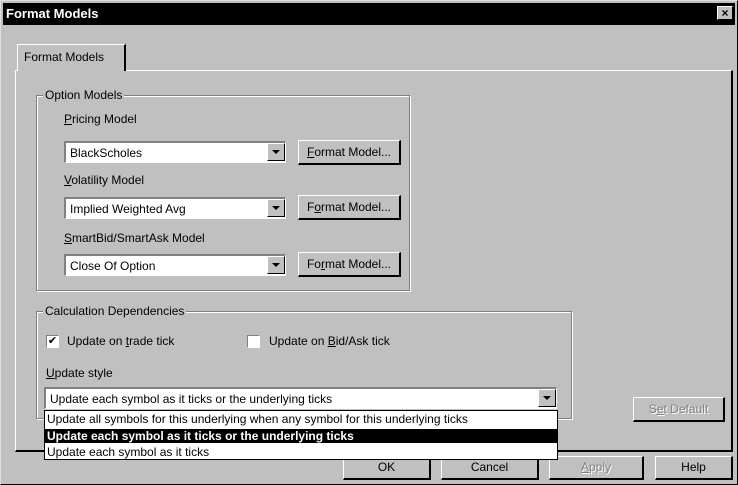  Describe the element at coordinates (100, 119) in the screenshot. I see `pricing-model-label: Pricing Model` at that location.